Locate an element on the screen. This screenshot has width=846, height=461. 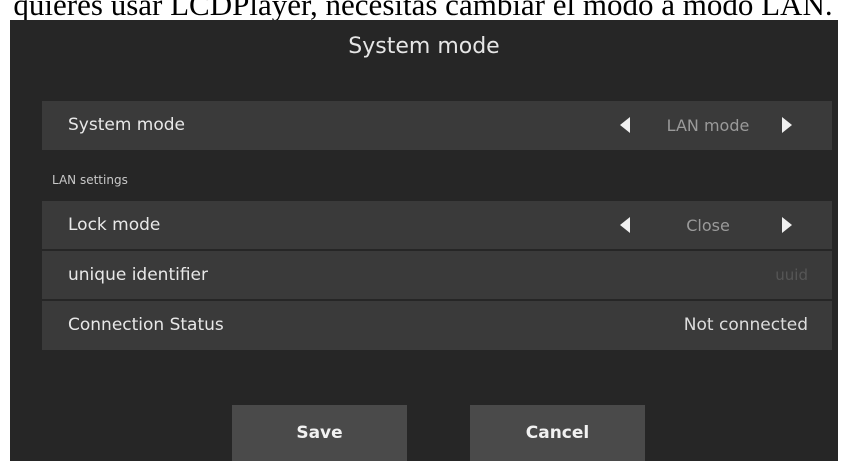
system-mode-value: LAN mode is located at coordinates (708, 125).